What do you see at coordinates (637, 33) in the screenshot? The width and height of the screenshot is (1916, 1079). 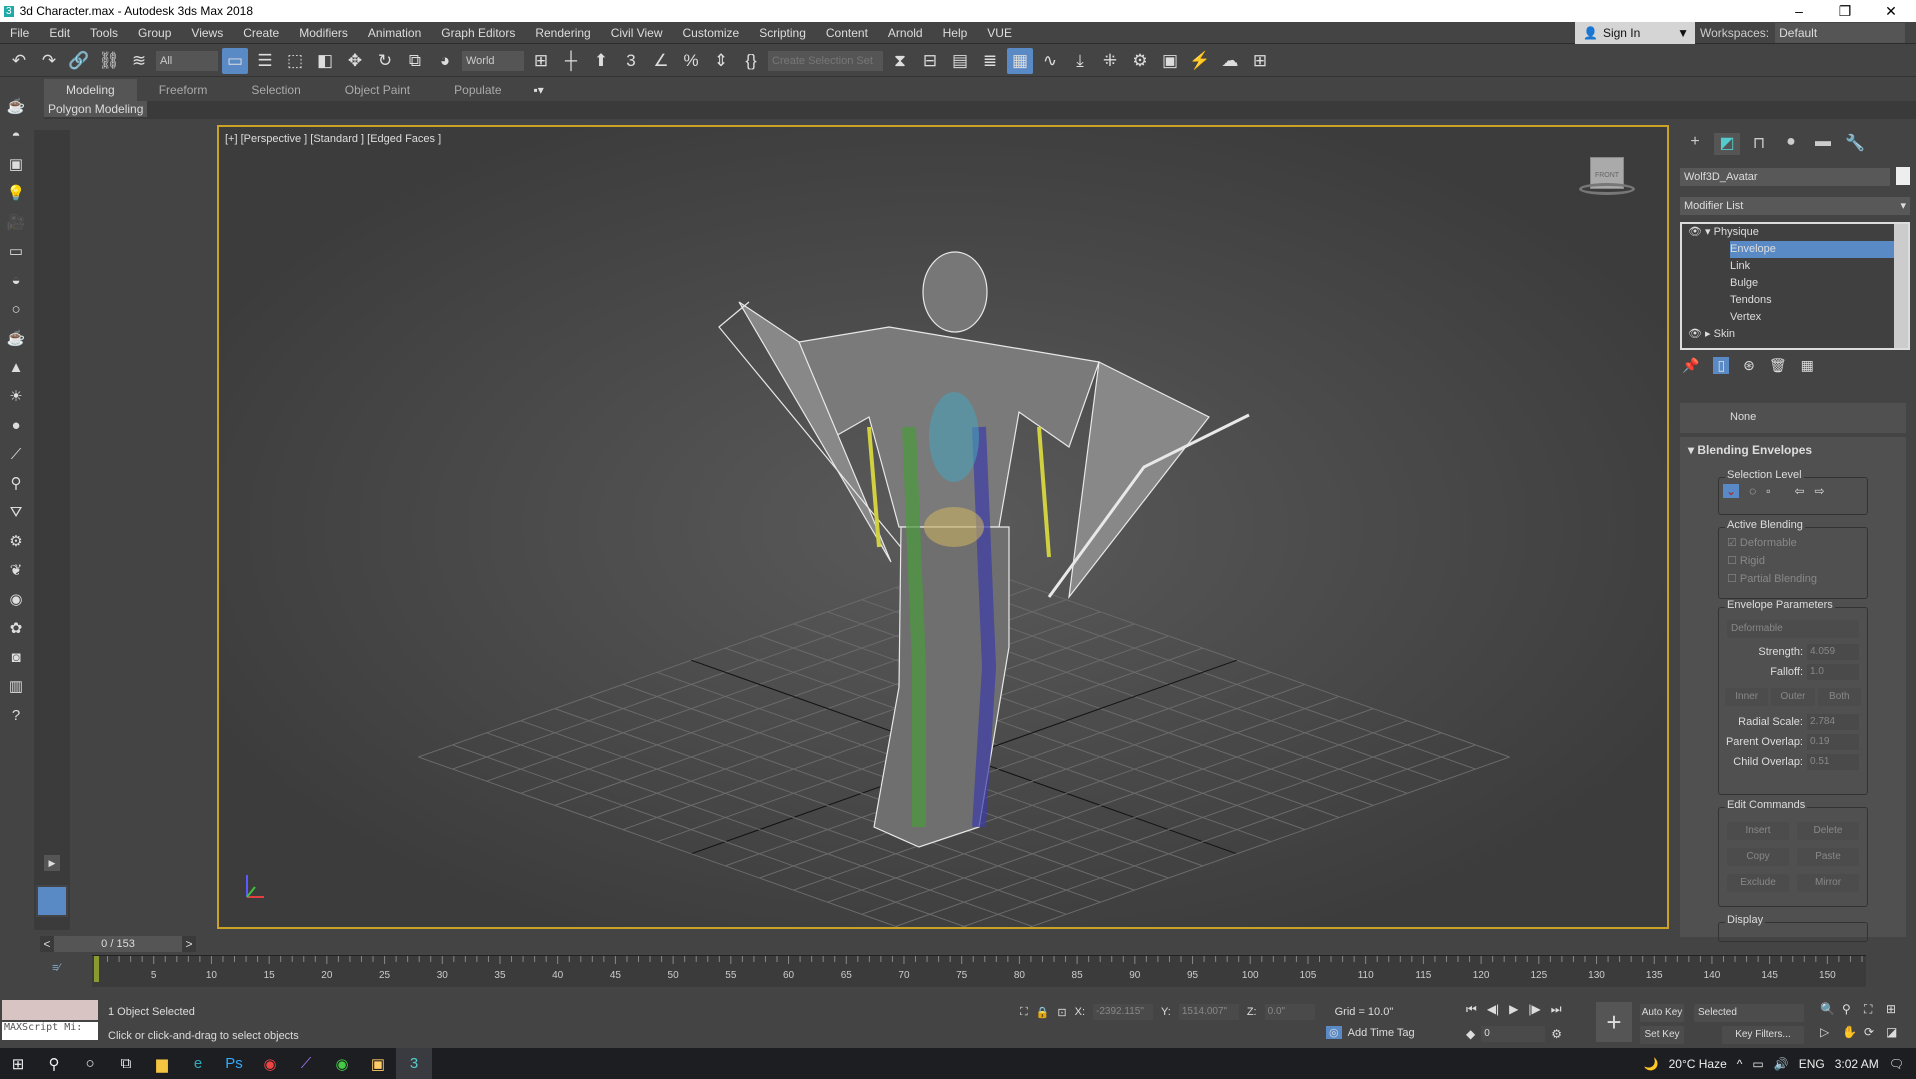 I see `menu-civil-view: Civil View` at bounding box center [637, 33].